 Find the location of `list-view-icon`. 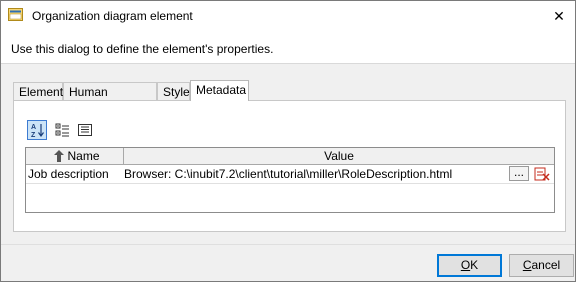

list-view-icon is located at coordinates (85, 130).